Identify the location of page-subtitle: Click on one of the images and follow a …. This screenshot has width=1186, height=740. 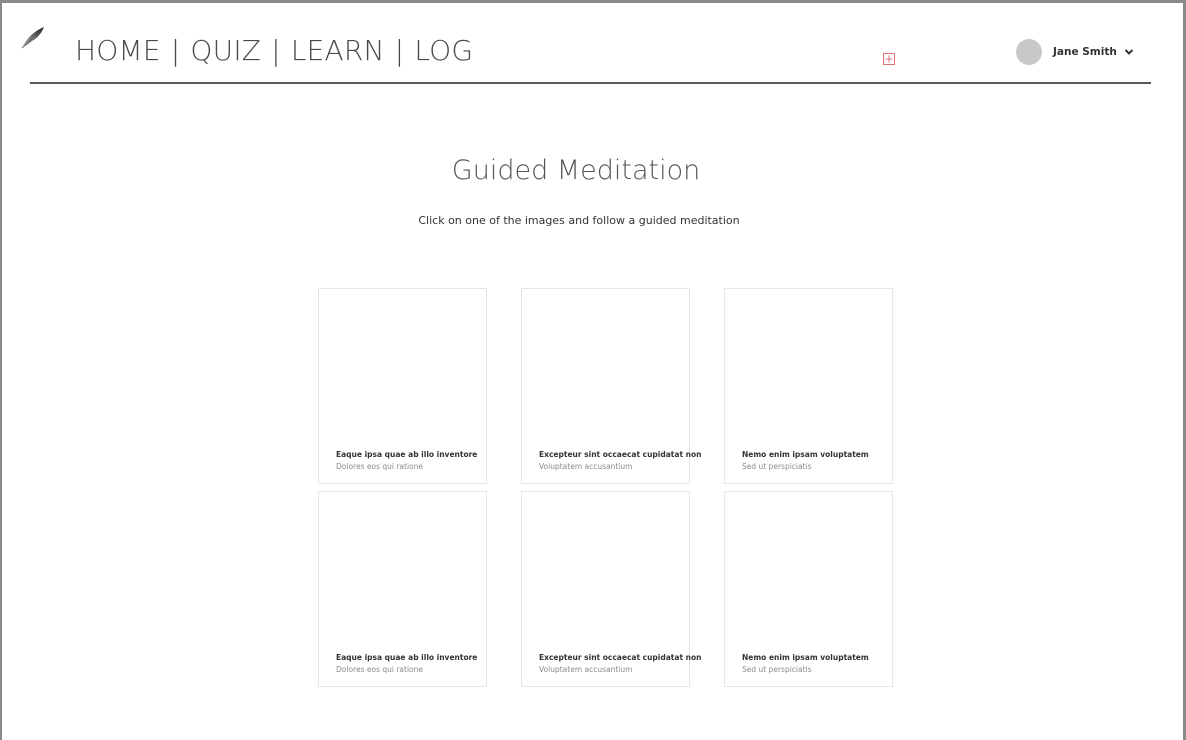
(579, 220).